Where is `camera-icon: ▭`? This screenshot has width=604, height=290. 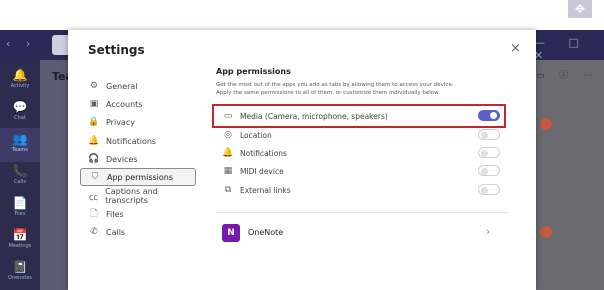 camera-icon: ▭ is located at coordinates (228, 116).